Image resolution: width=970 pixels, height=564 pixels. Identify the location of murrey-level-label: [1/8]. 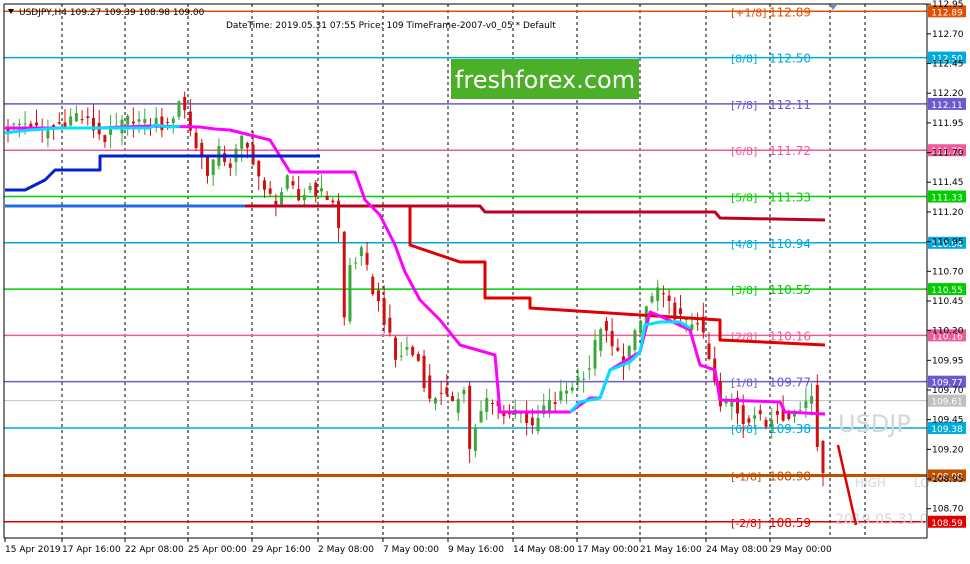
(744, 383).